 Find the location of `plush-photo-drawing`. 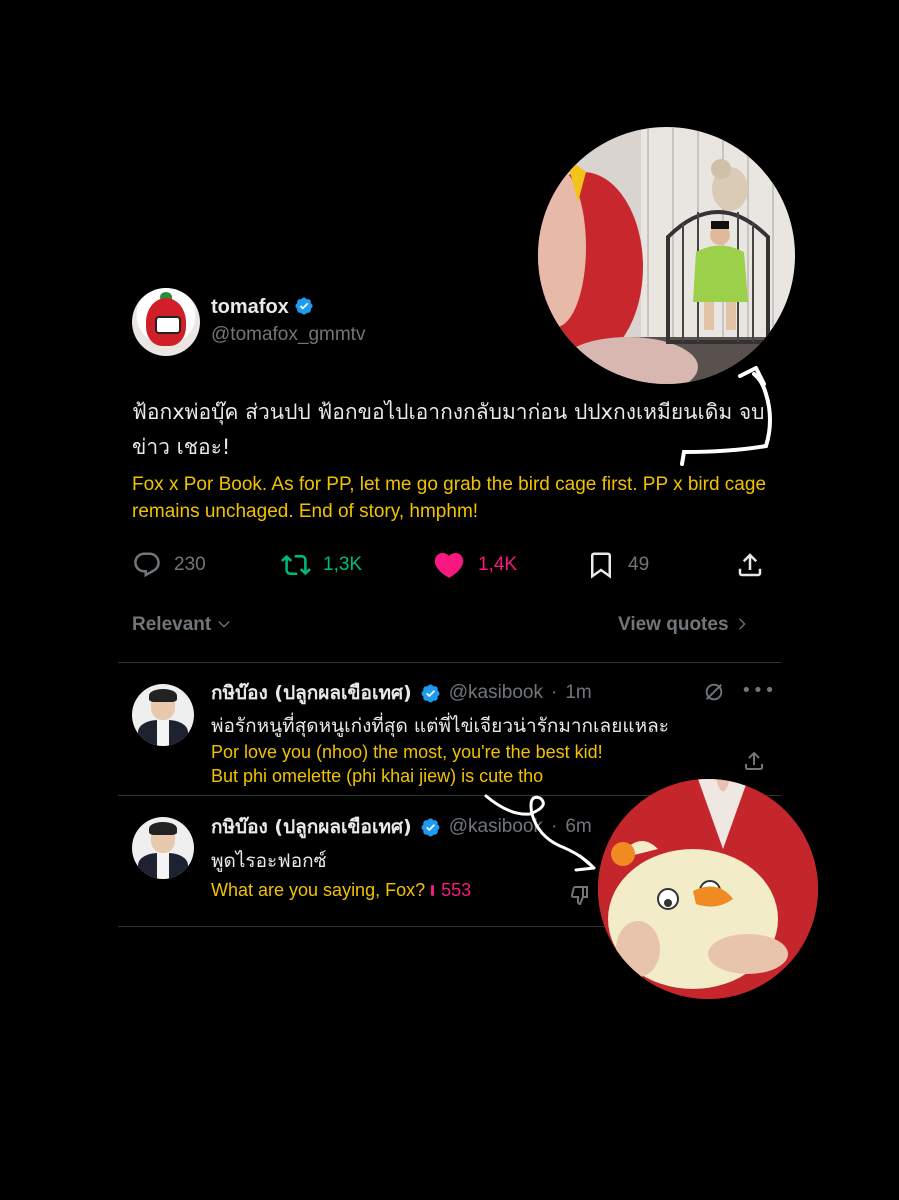

plush-photo-drawing is located at coordinates (708, 889).